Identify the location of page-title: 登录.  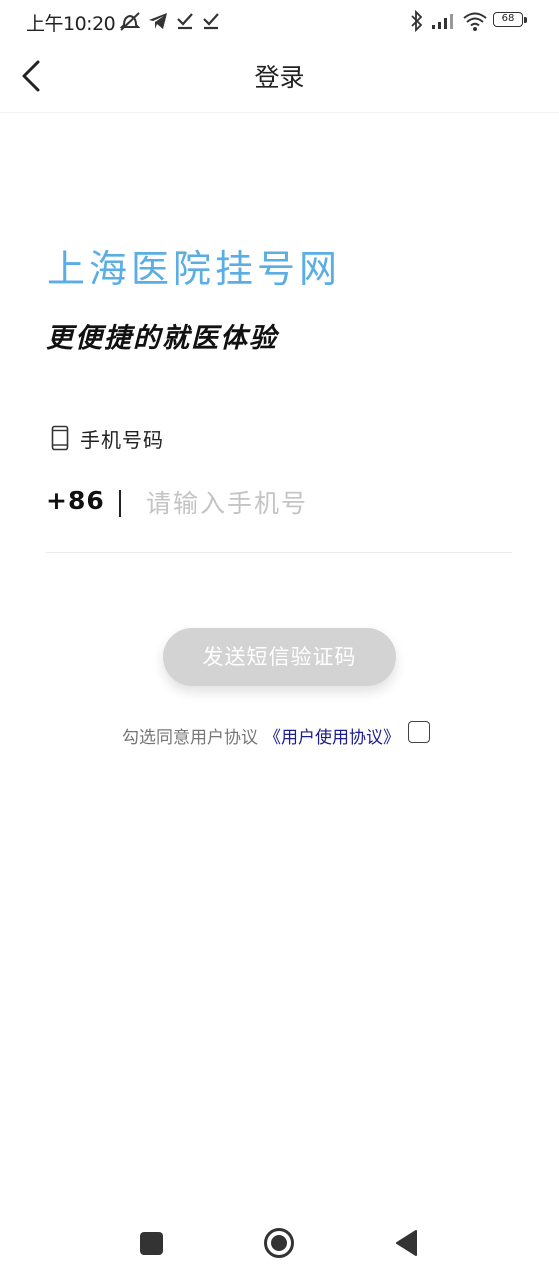
(279, 77).